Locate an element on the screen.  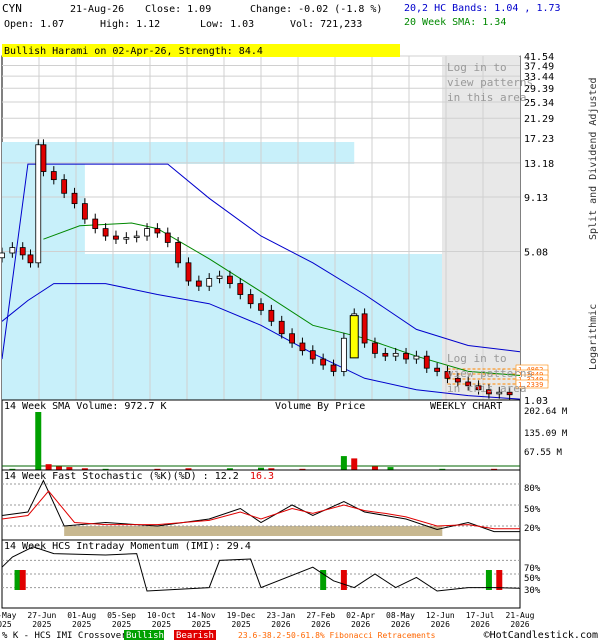
login-note-text: in this area is located at coordinates (486, 97).